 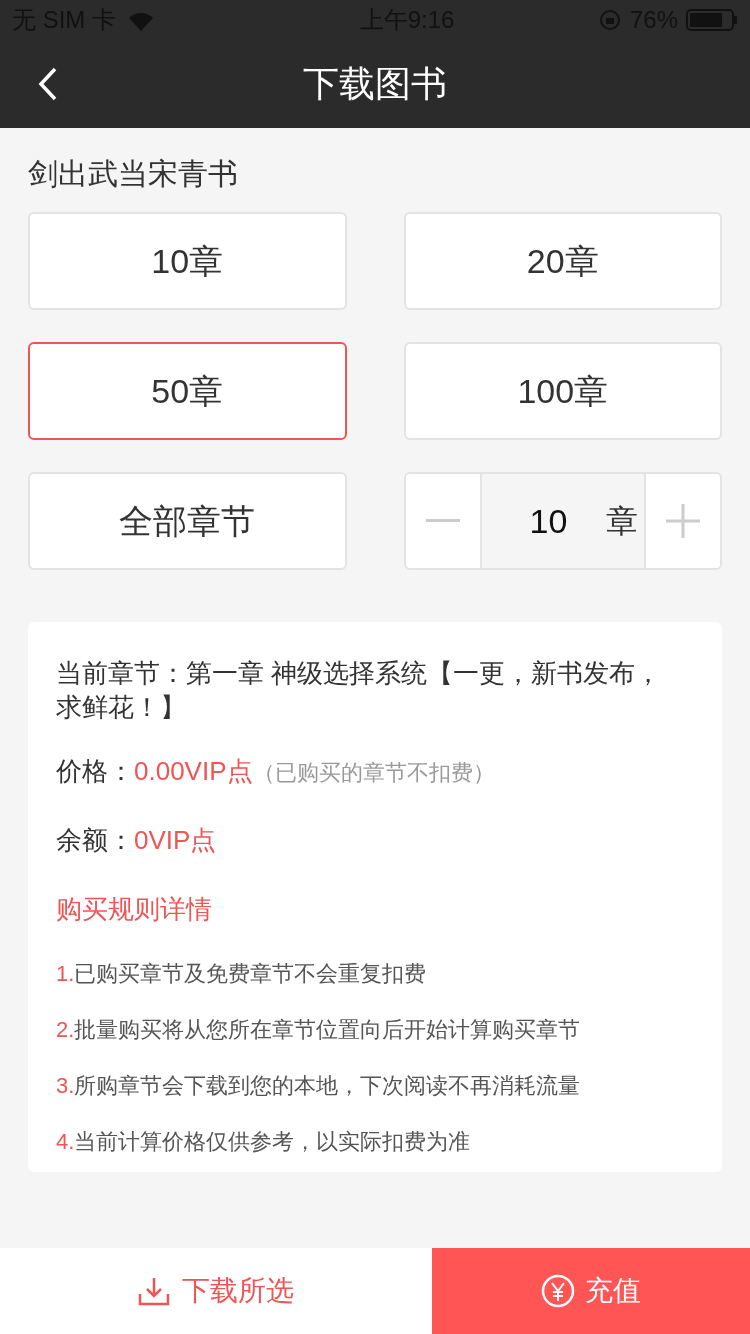 I want to click on book-title: 剑出武当宋青书, so click(x=133, y=174).